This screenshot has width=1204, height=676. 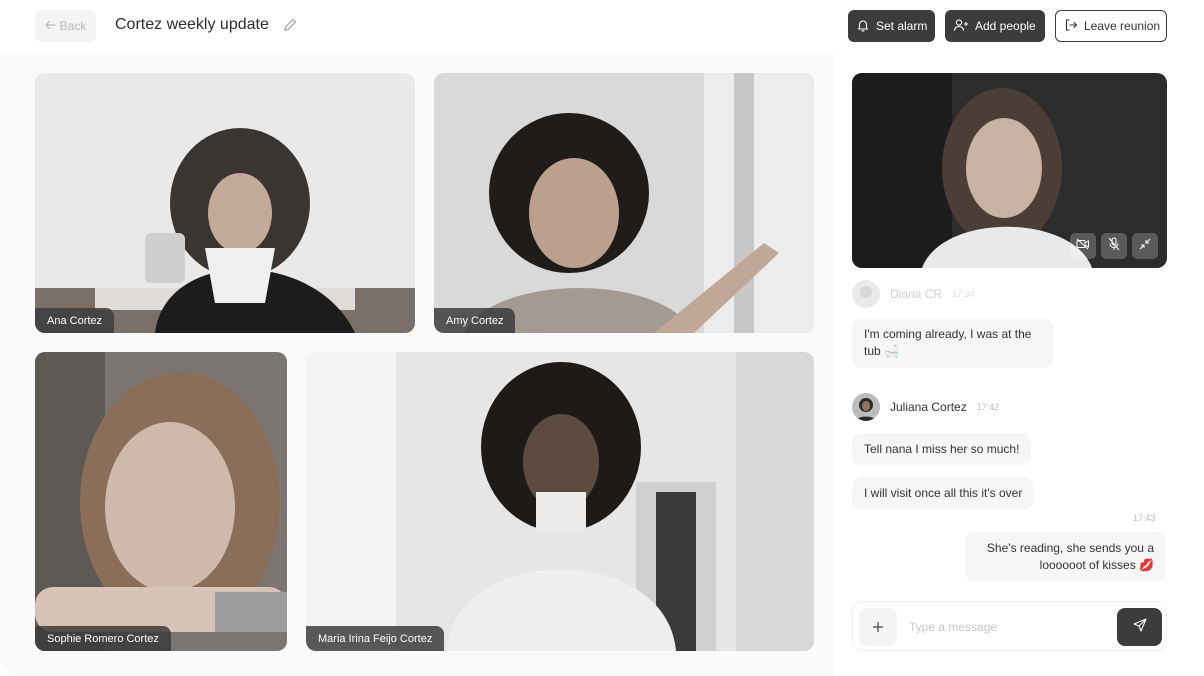 I want to click on plus-icon, so click(x=878, y=627).